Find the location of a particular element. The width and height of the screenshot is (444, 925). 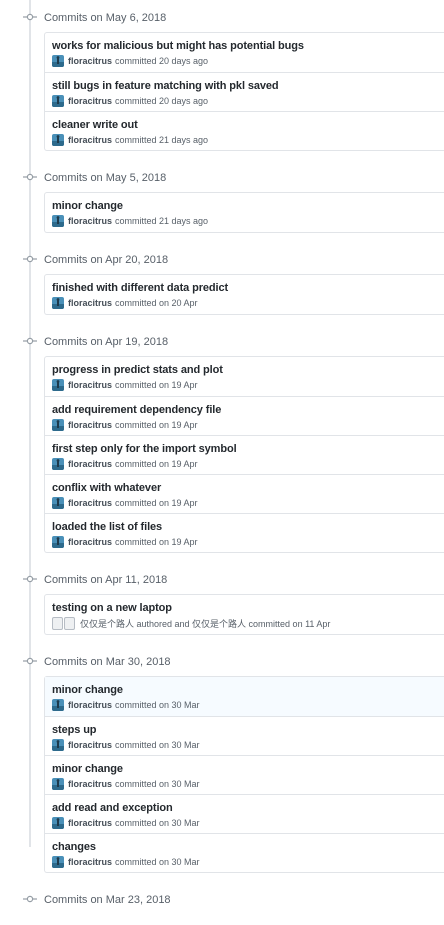

commit-message-link: loaded the list of files is located at coordinates (107, 527).